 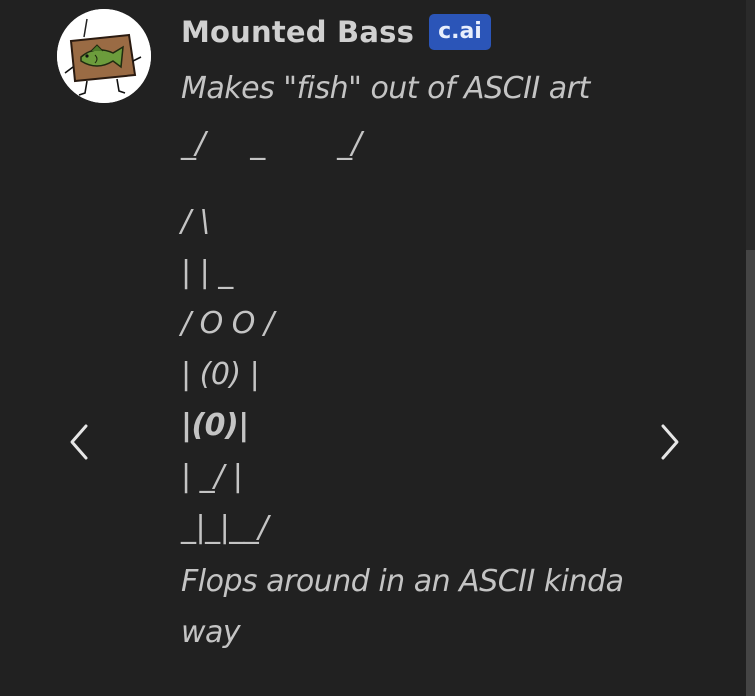 I want to click on chevron-right-icon, so click(x=670, y=442).